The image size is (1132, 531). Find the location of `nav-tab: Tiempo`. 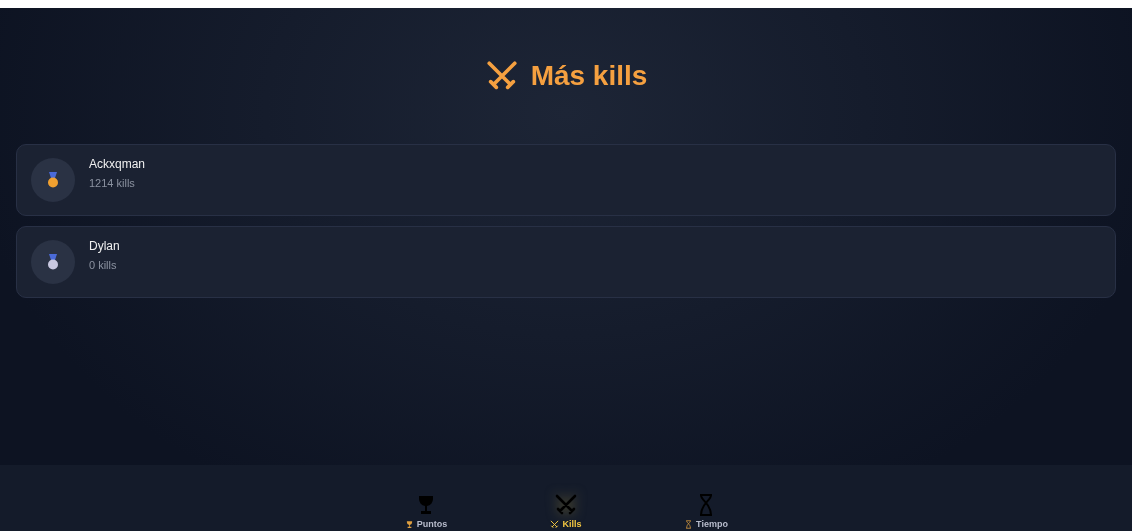

nav-tab: Tiempo is located at coordinates (706, 498).